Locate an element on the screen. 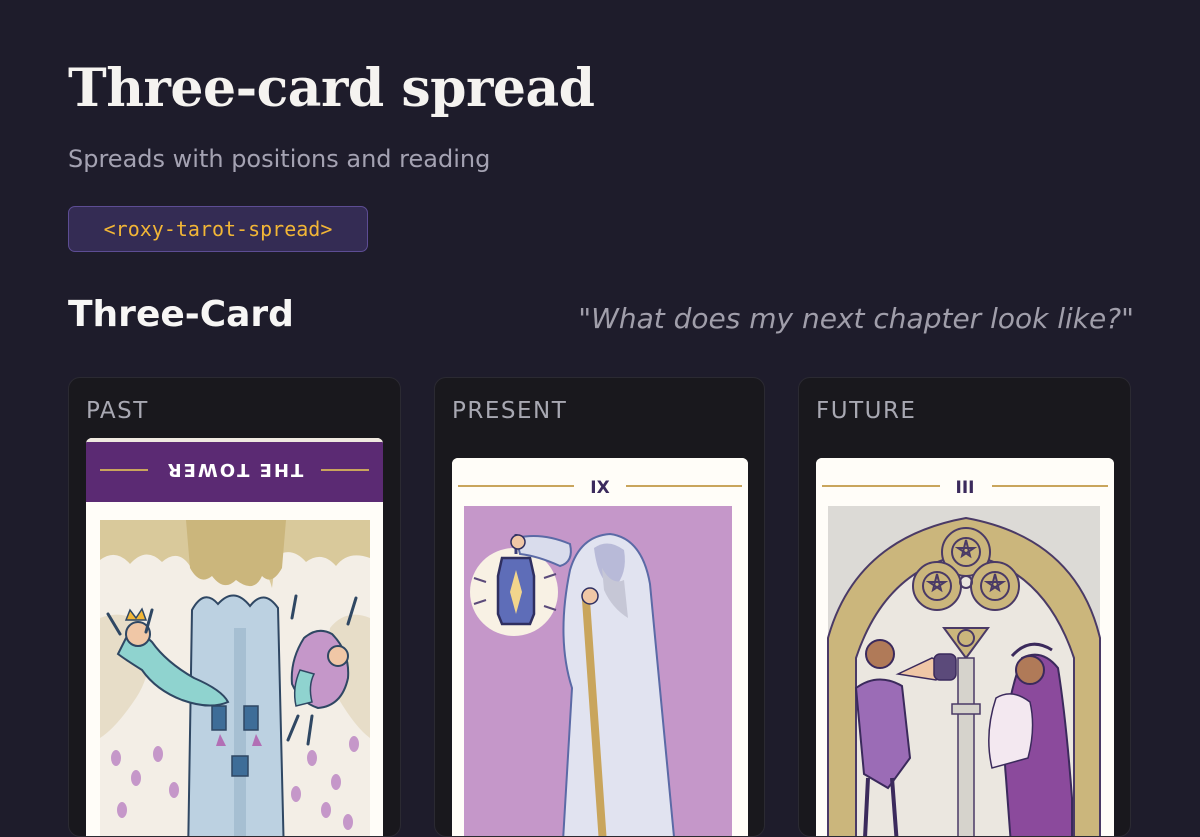 This screenshot has width=1200, height=837. three-of-pentacles-card-art: III is located at coordinates (965, 647).